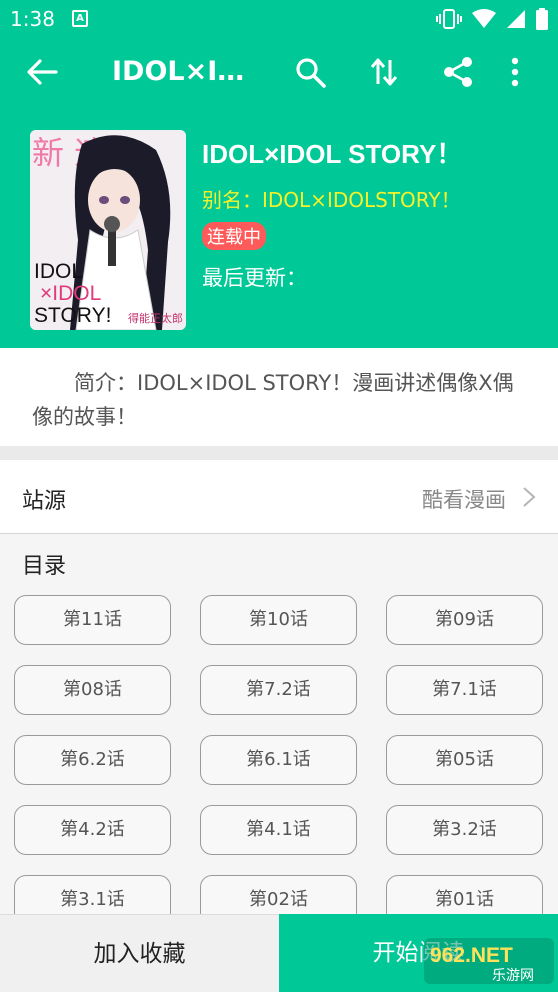 This screenshot has width=558, height=992. What do you see at coordinates (464, 500) in the screenshot?
I see `source-value: 酷看漫画` at bounding box center [464, 500].